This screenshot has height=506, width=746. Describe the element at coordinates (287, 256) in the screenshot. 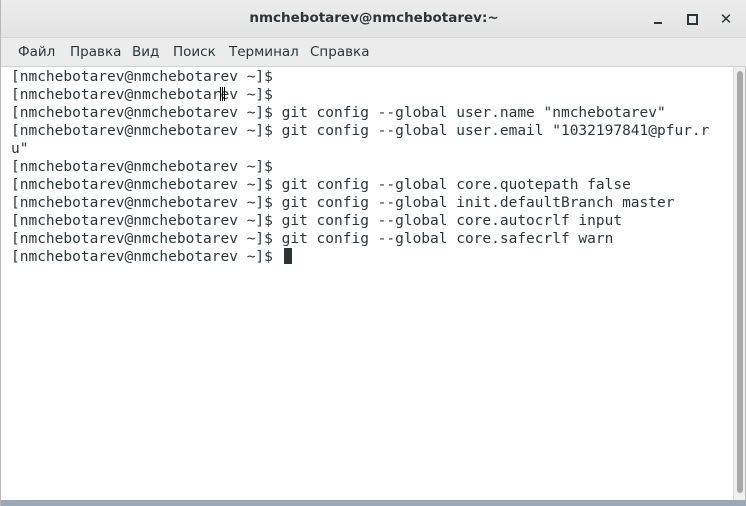

I see `text-cursor` at that location.